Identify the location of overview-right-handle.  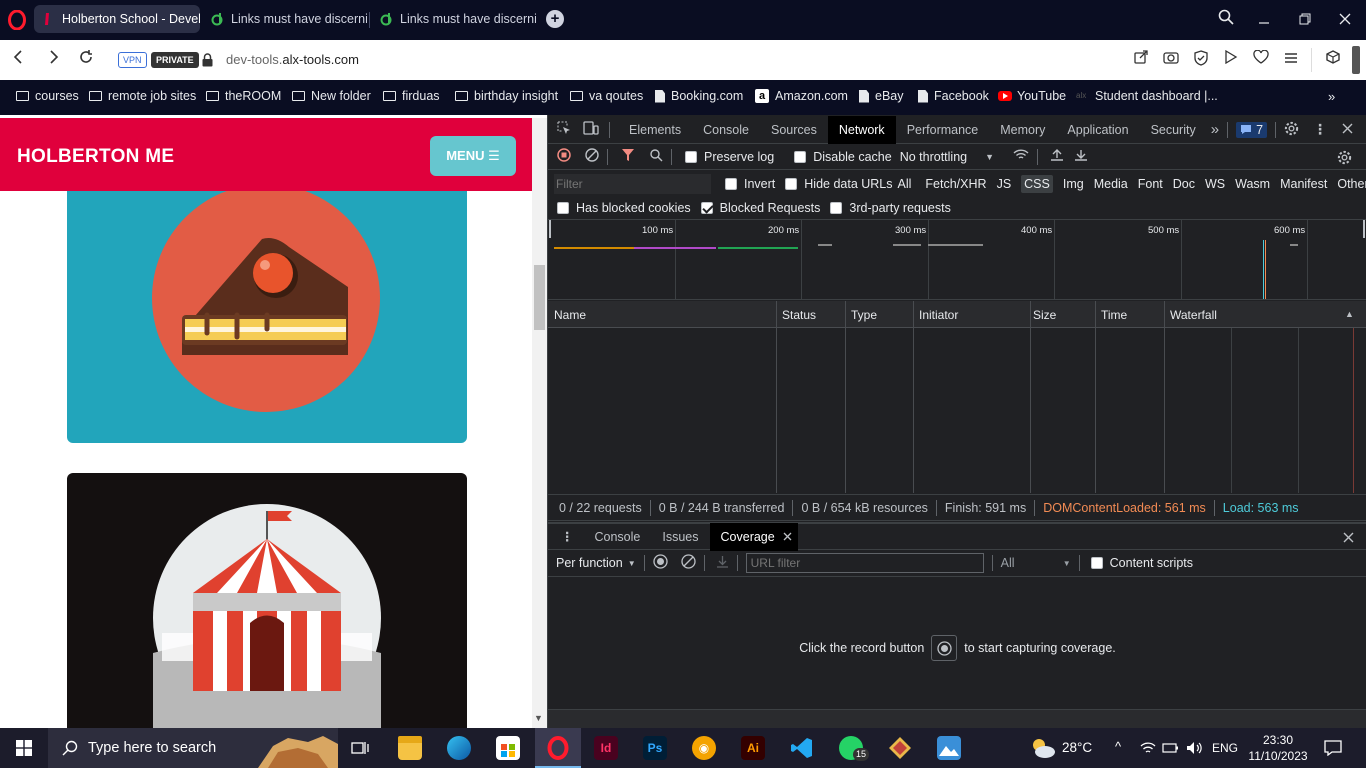
(1364, 229).